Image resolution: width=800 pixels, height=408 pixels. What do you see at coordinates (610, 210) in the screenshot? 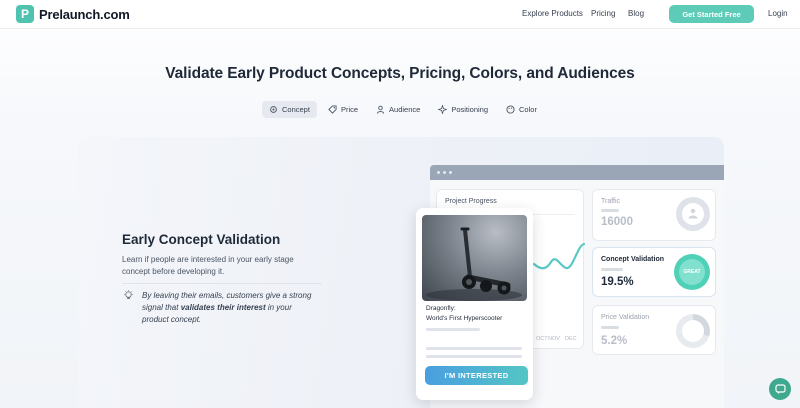
I see `traffic-bar` at bounding box center [610, 210].